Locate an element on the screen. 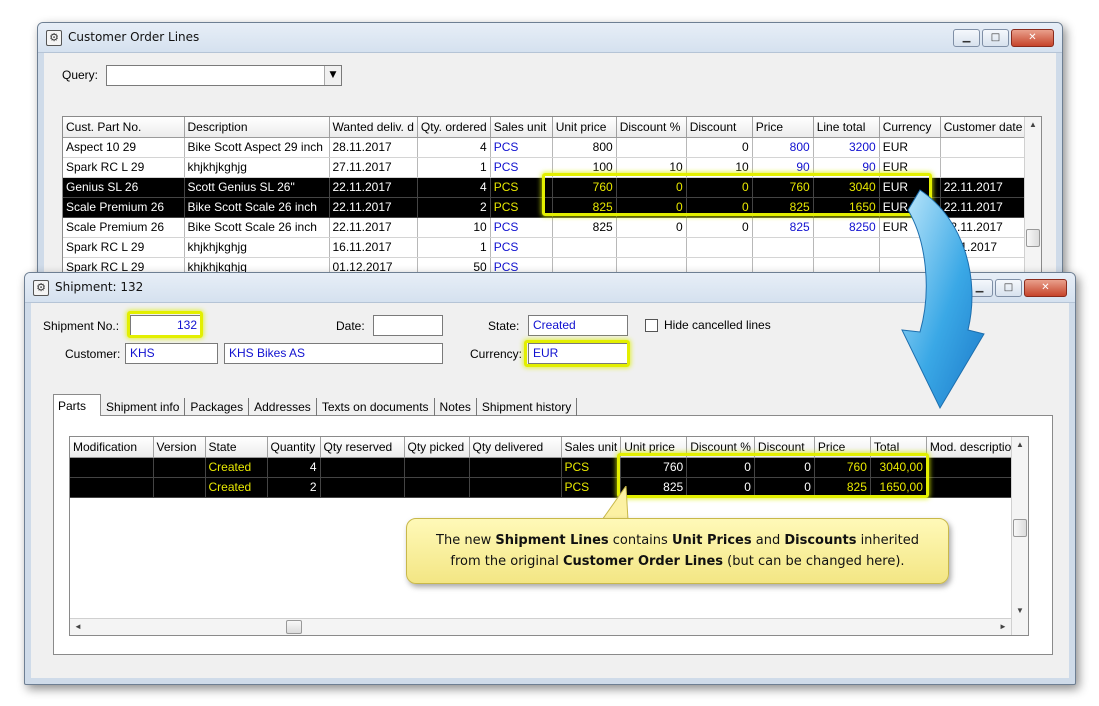 This screenshot has width=1099, height=706. cell-wanted: 27.11.2017 is located at coordinates (373, 167).